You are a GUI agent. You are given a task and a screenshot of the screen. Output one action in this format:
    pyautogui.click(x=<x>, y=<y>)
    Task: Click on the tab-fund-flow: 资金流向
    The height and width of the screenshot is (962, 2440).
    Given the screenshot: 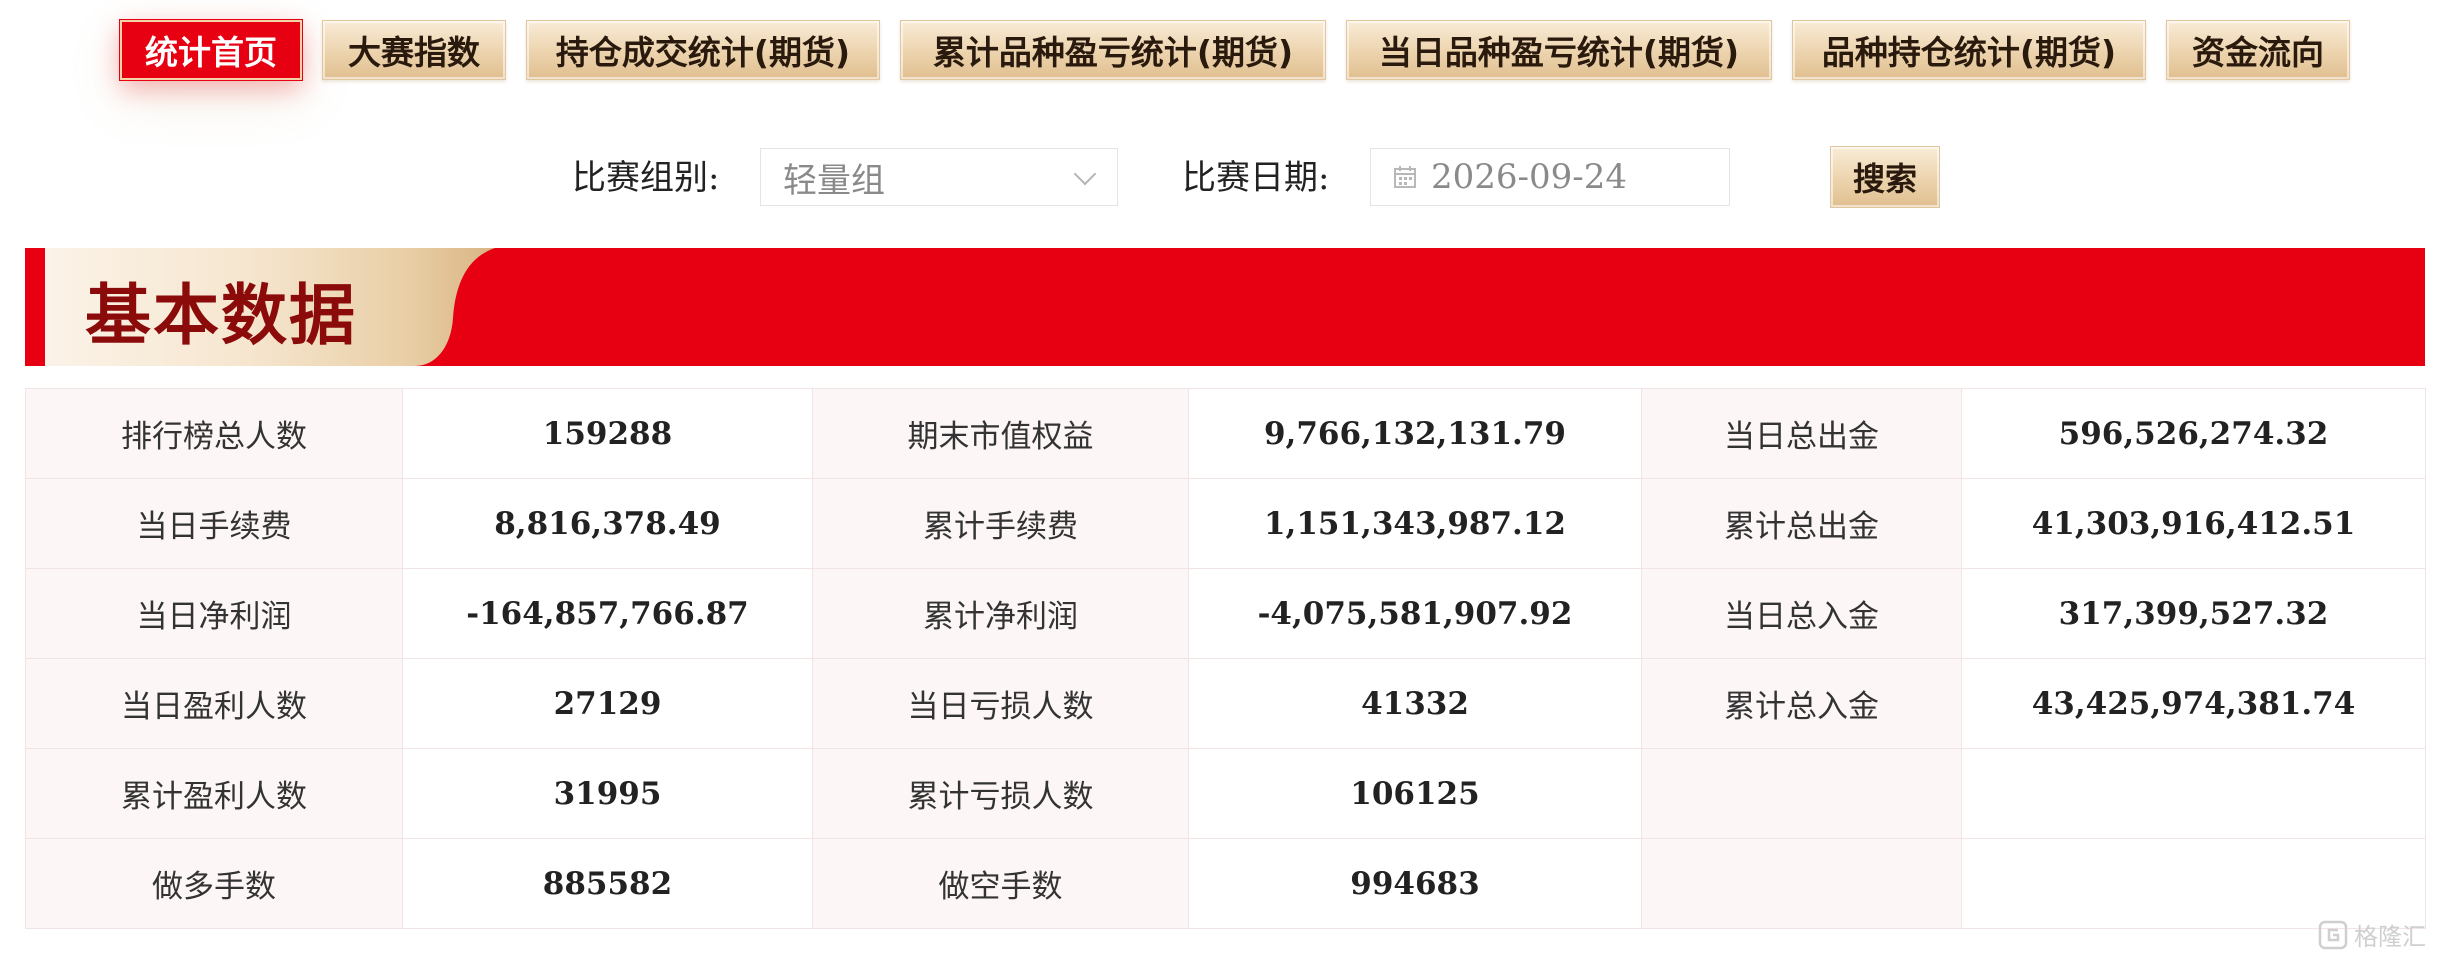 What is the action you would take?
    pyautogui.click(x=2258, y=50)
    